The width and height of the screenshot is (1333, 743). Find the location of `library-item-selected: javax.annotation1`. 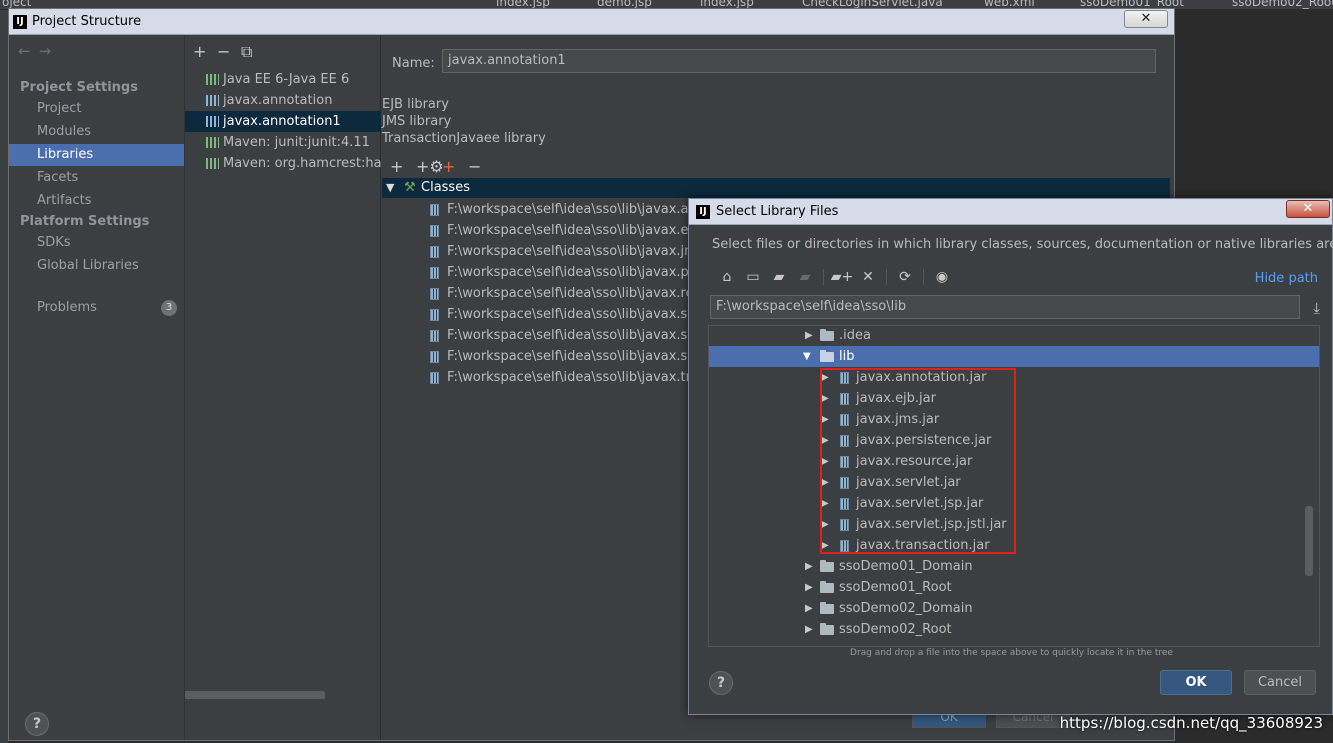

library-item-selected: javax.annotation1 is located at coordinates (283, 121).